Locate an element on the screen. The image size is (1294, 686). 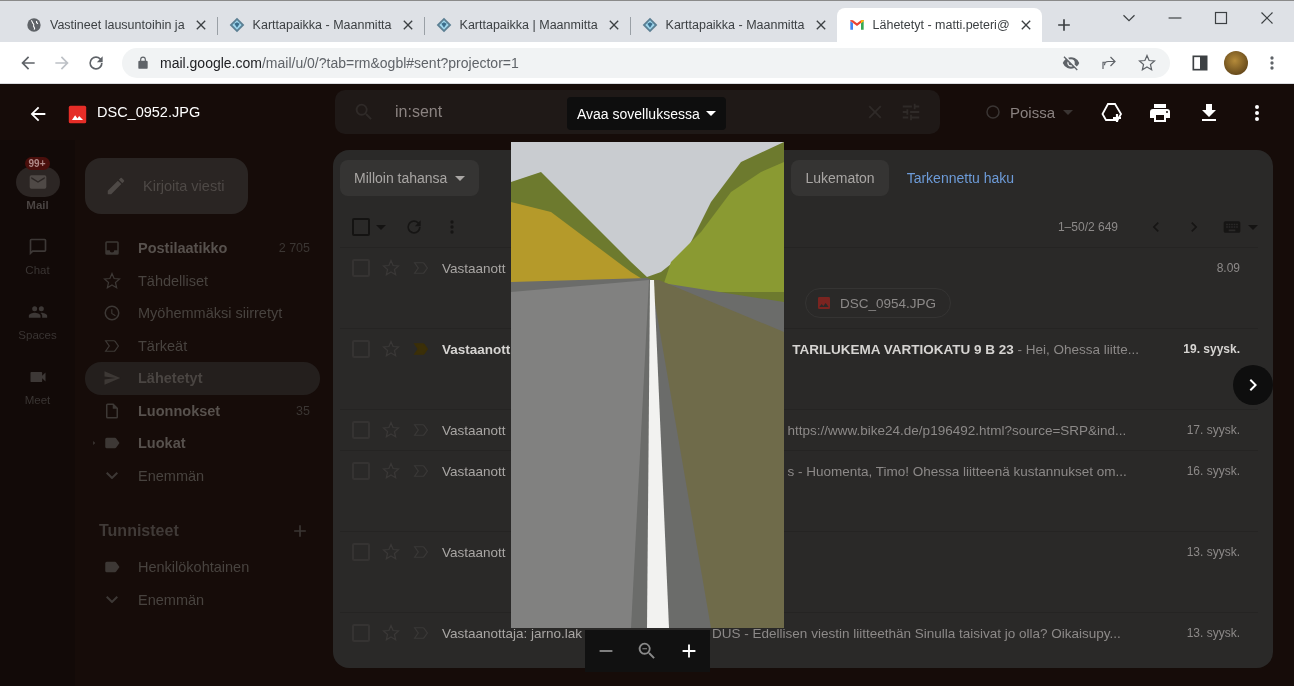
browser-tab: Karttapaikka | Maanmitta is located at coordinates (526, 25).